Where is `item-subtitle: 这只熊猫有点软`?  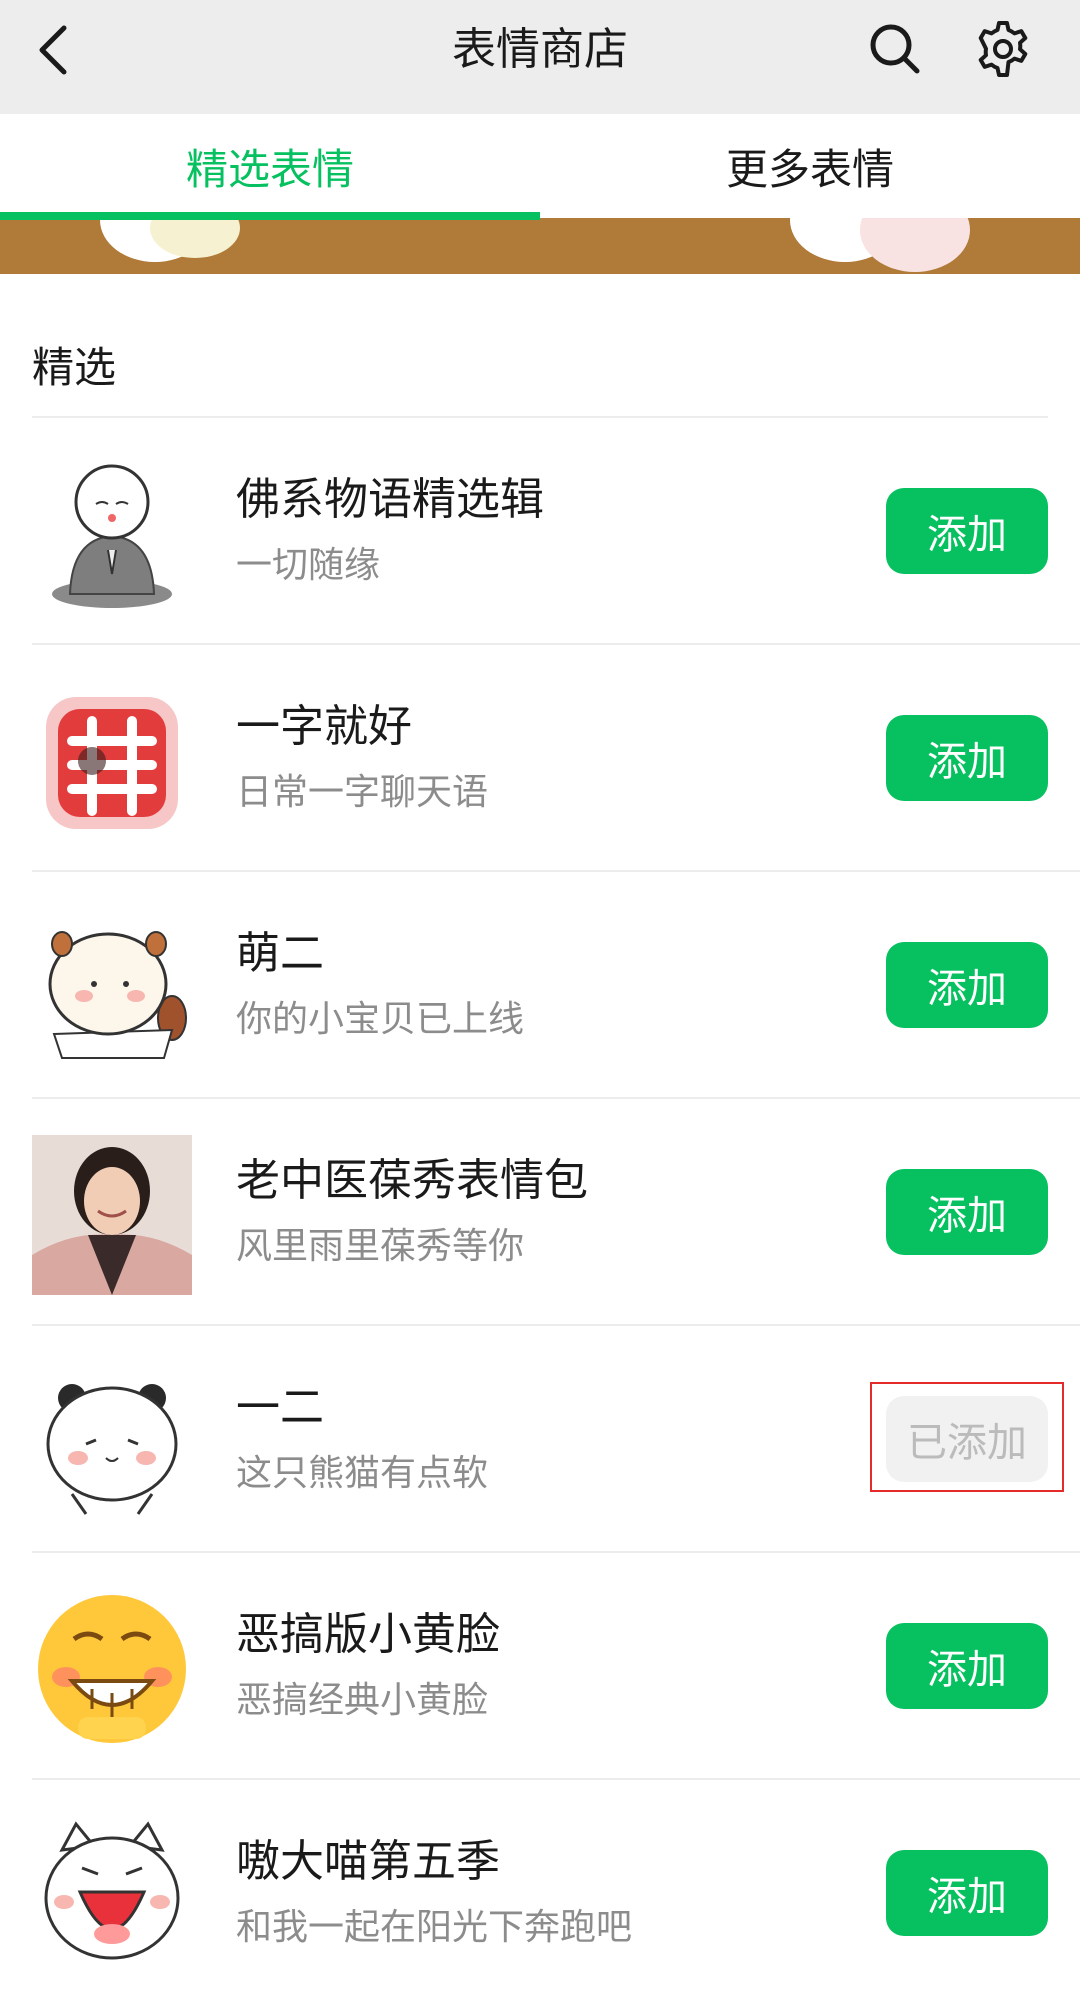
item-subtitle: 这只熊猫有点软 is located at coordinates (362, 1473).